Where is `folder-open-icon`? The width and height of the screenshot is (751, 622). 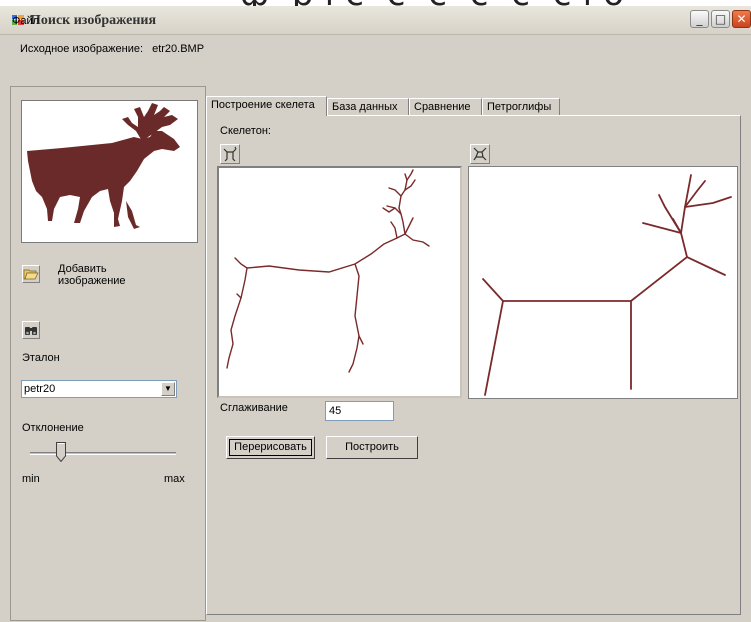 folder-open-icon is located at coordinates (31, 274).